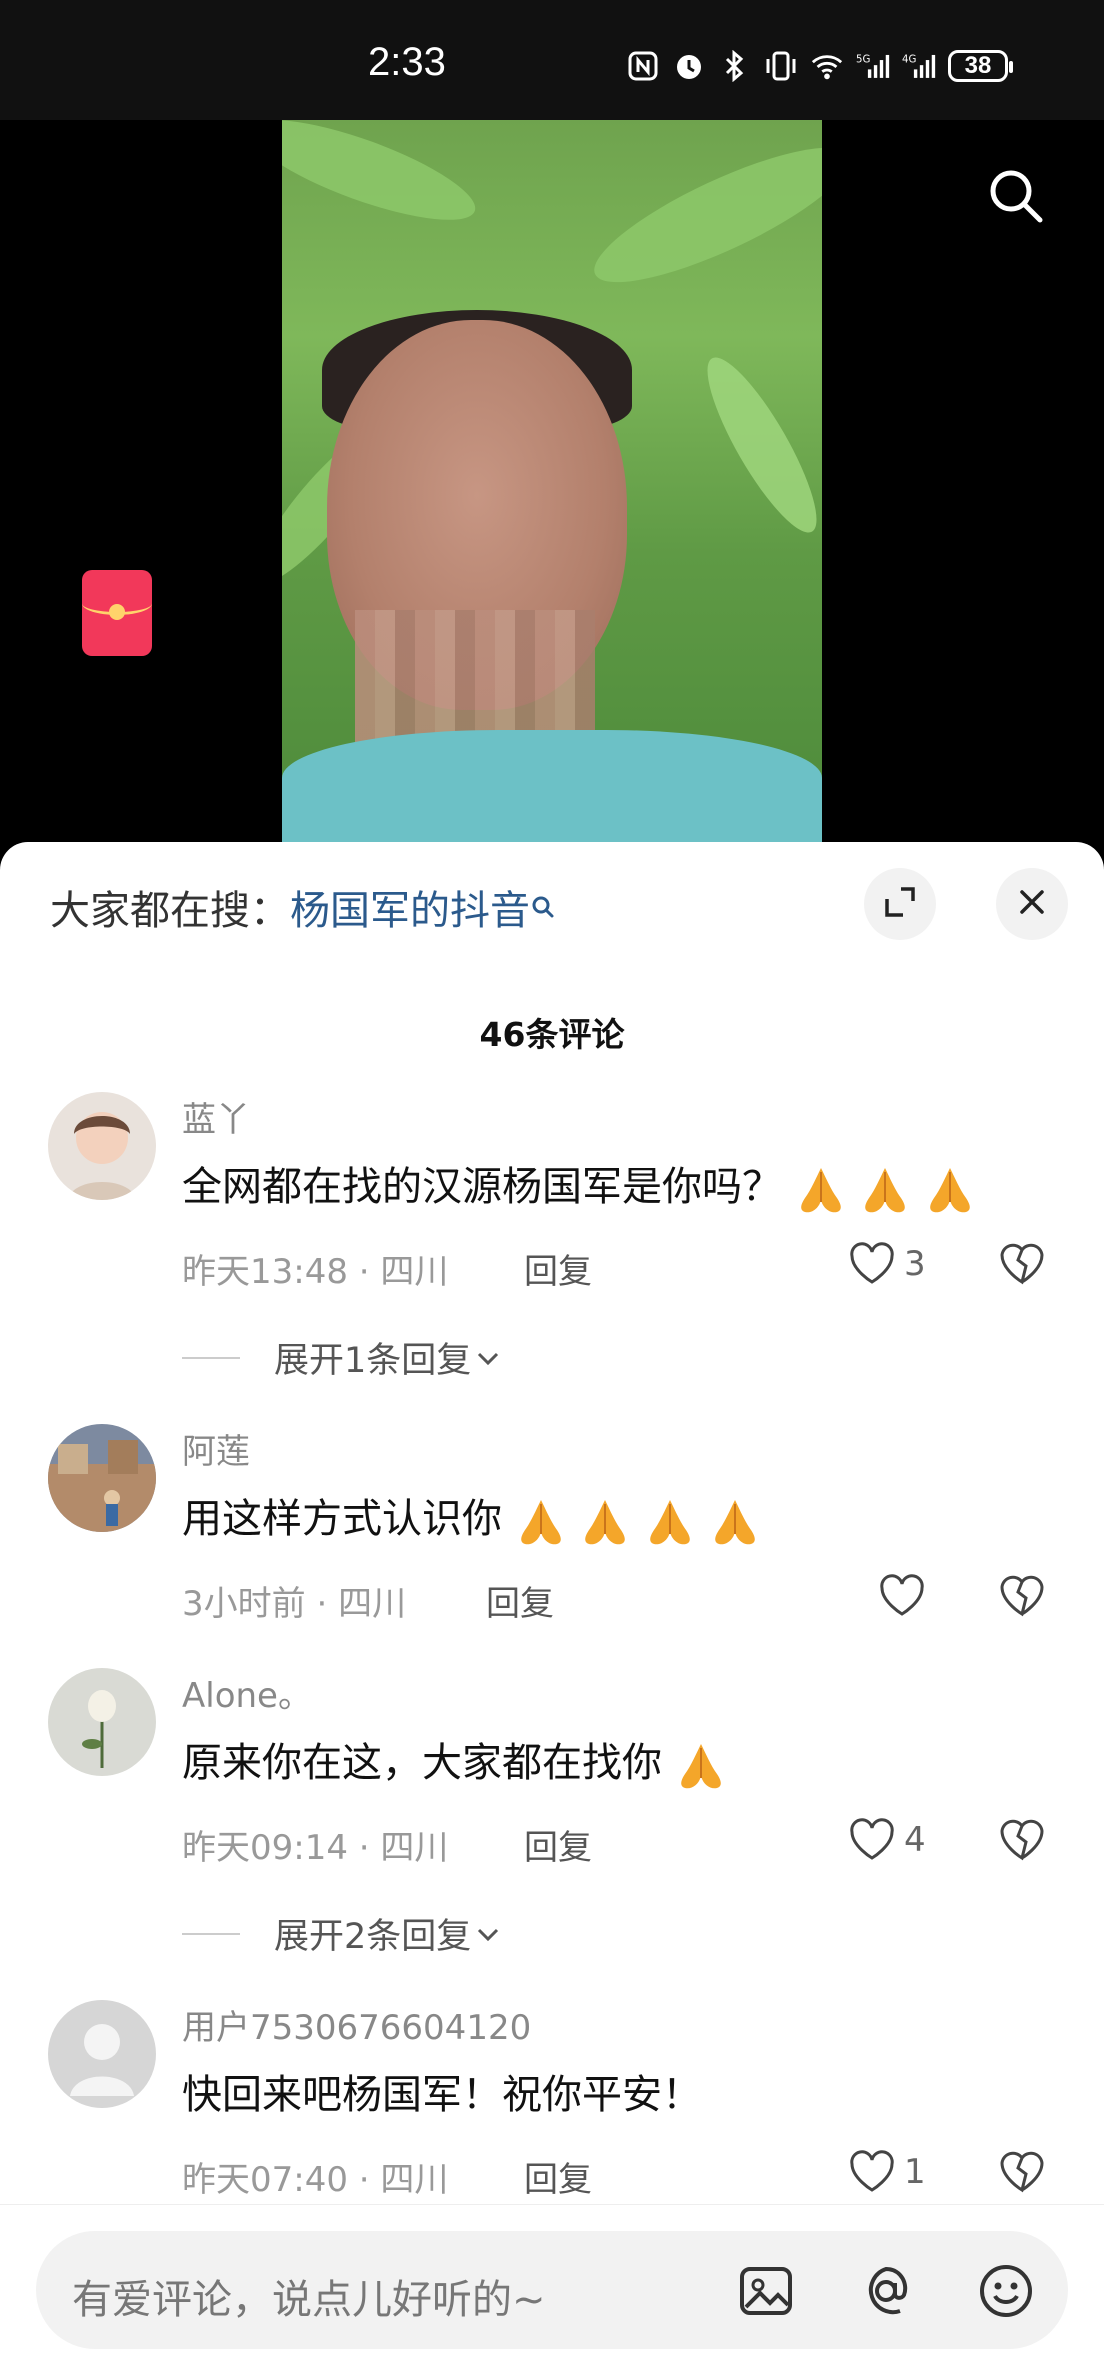  I want to click on expand-replies-label: 展开2条回复, so click(373, 1937).